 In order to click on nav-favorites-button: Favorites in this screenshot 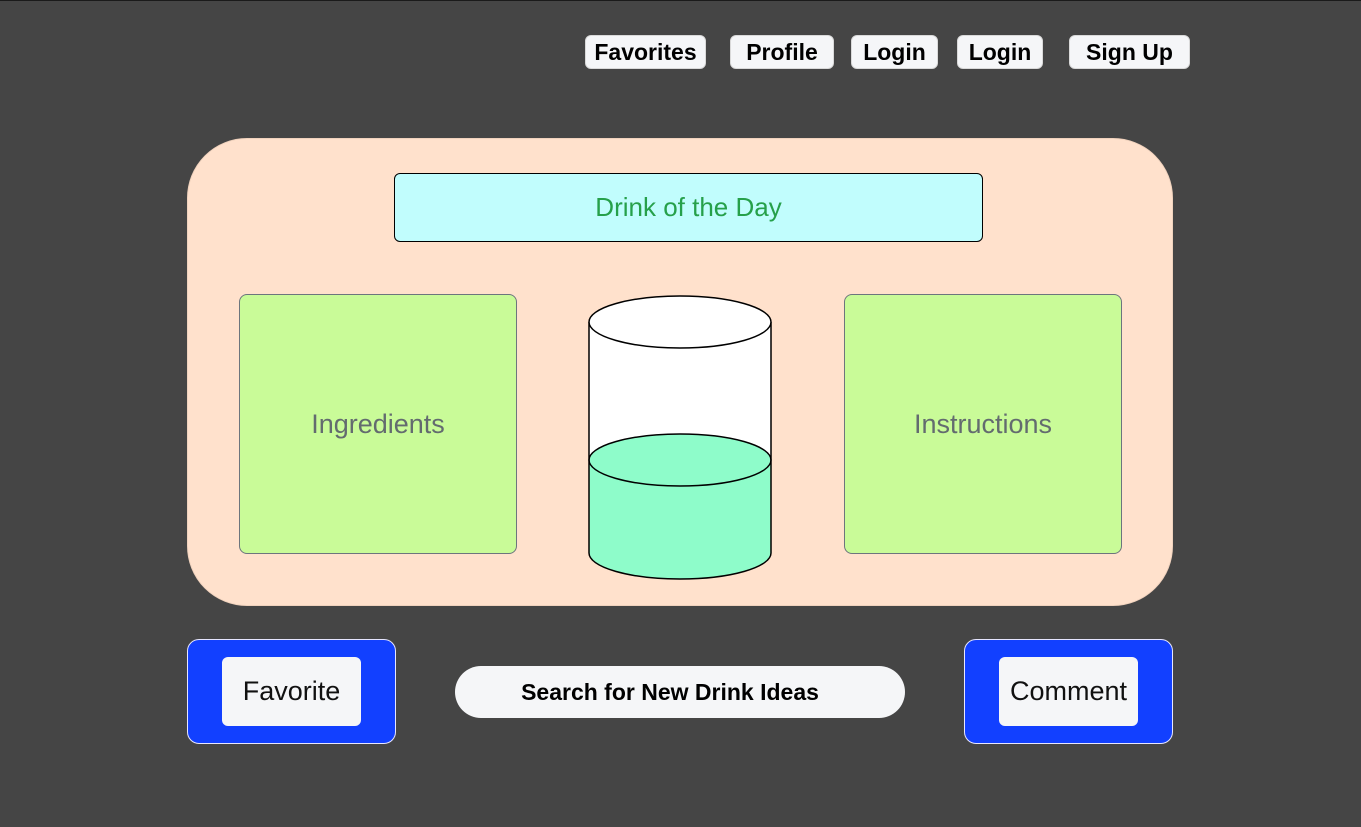, I will do `click(645, 52)`.